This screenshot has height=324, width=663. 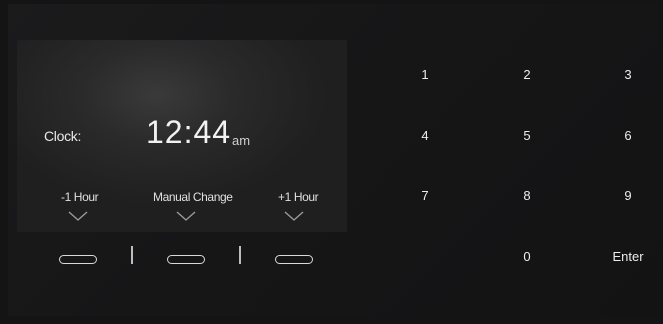 I want to click on clock-ampm: am, so click(x=241, y=140).